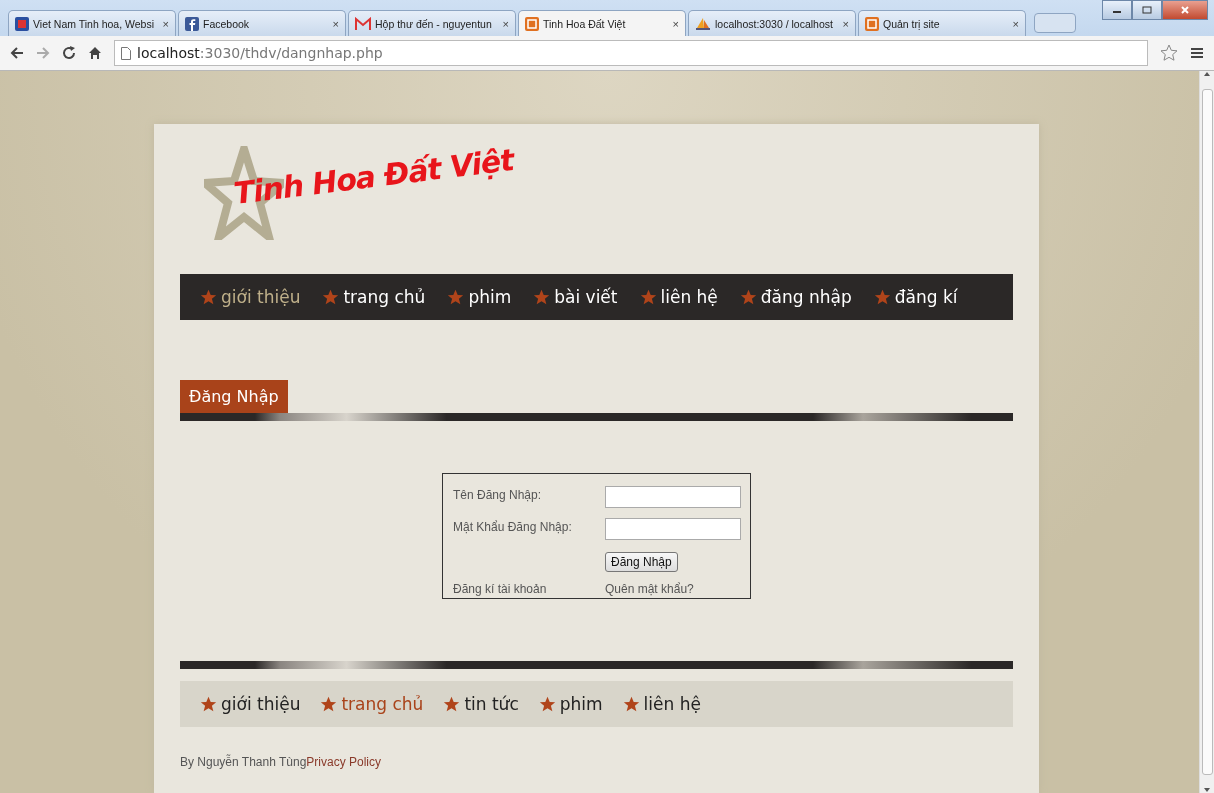  I want to click on browser-tab: Viet Nam Tinh hoa, Websi ×, so click(92, 23).